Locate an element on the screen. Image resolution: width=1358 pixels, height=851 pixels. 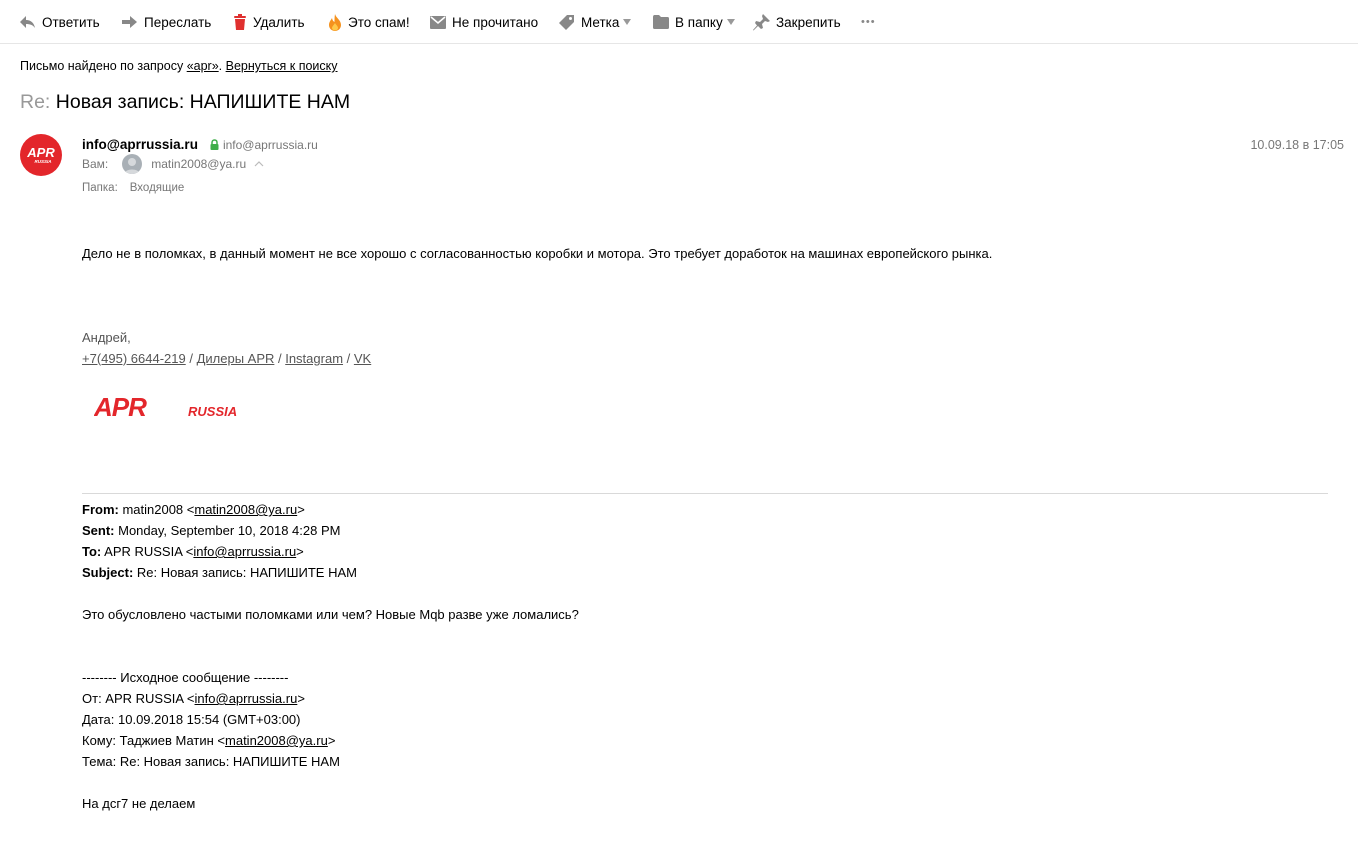
forward-button: Переслать is located at coordinates (166, 22).